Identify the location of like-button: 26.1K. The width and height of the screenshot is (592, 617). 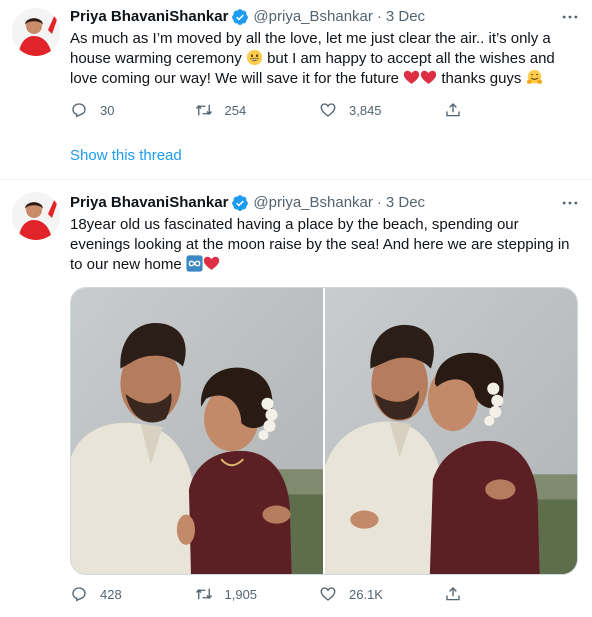
(381, 594).